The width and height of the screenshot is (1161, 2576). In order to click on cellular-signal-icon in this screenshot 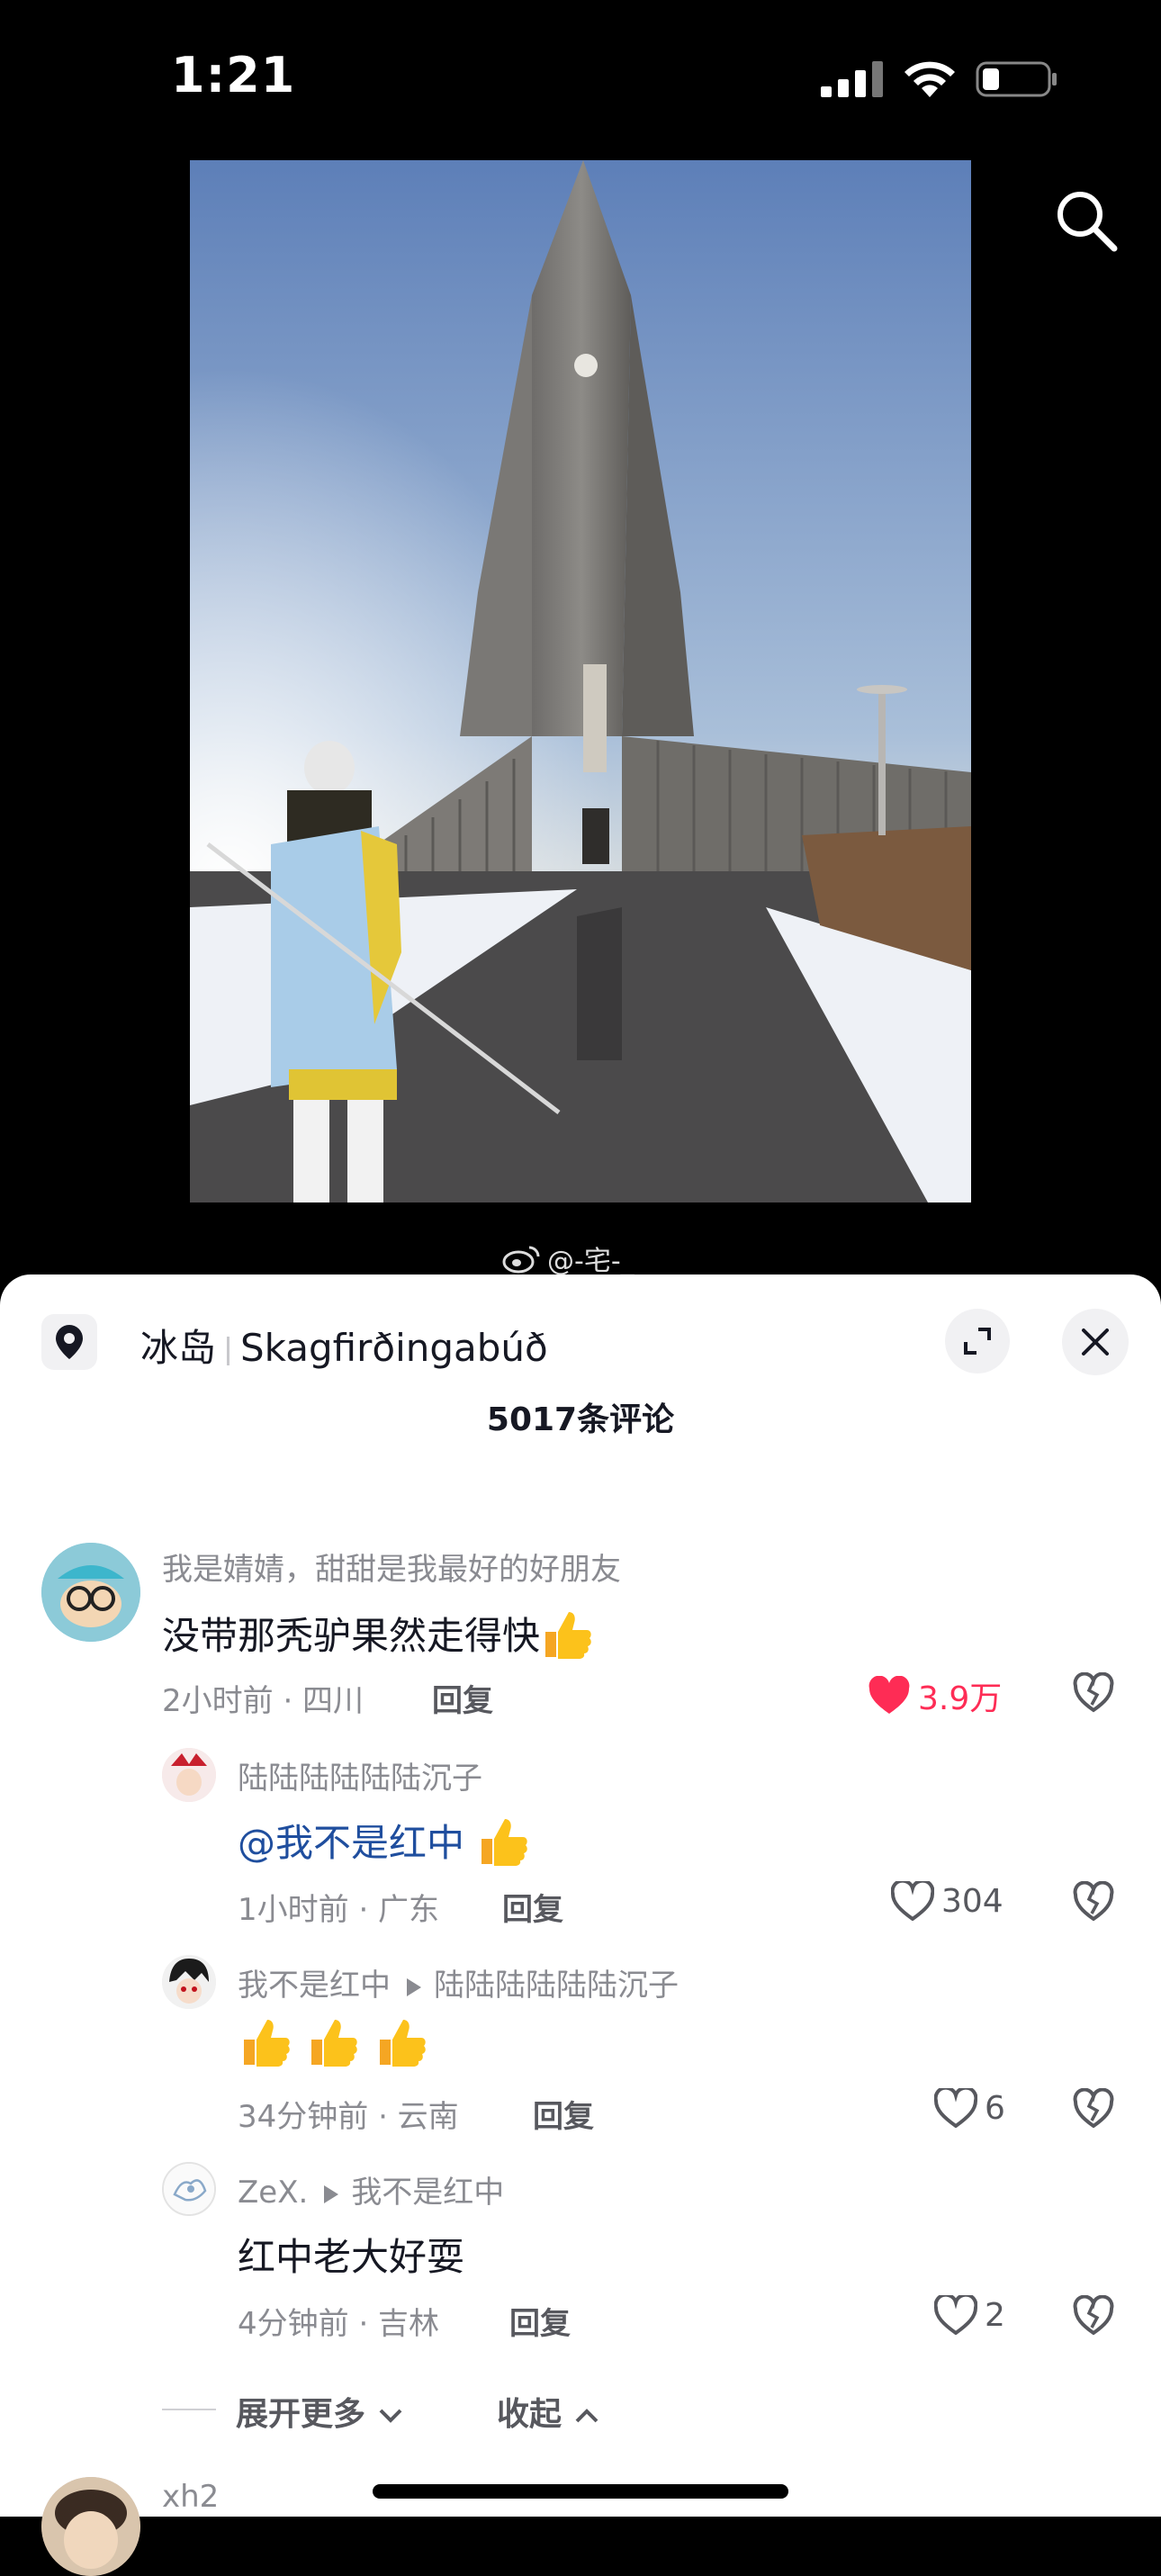, I will do `click(852, 79)`.